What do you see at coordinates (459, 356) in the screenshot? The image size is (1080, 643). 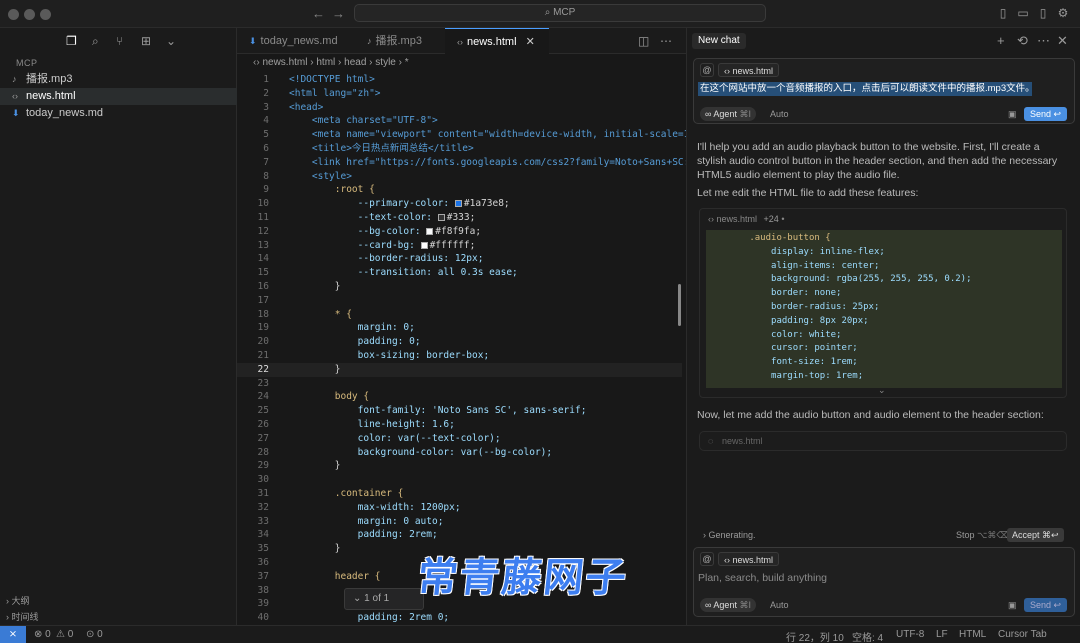 I see `code-line: 21 box-sizing: border-box;` at bounding box center [459, 356].